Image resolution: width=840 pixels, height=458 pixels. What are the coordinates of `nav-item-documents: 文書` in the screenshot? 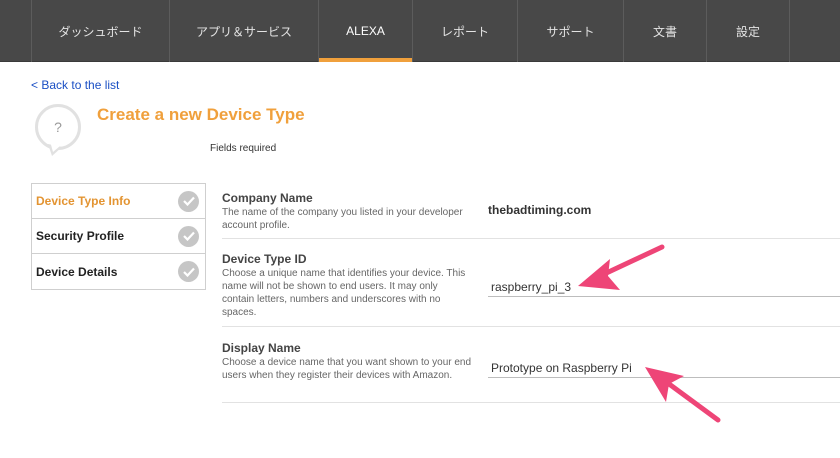 It's located at (665, 31).